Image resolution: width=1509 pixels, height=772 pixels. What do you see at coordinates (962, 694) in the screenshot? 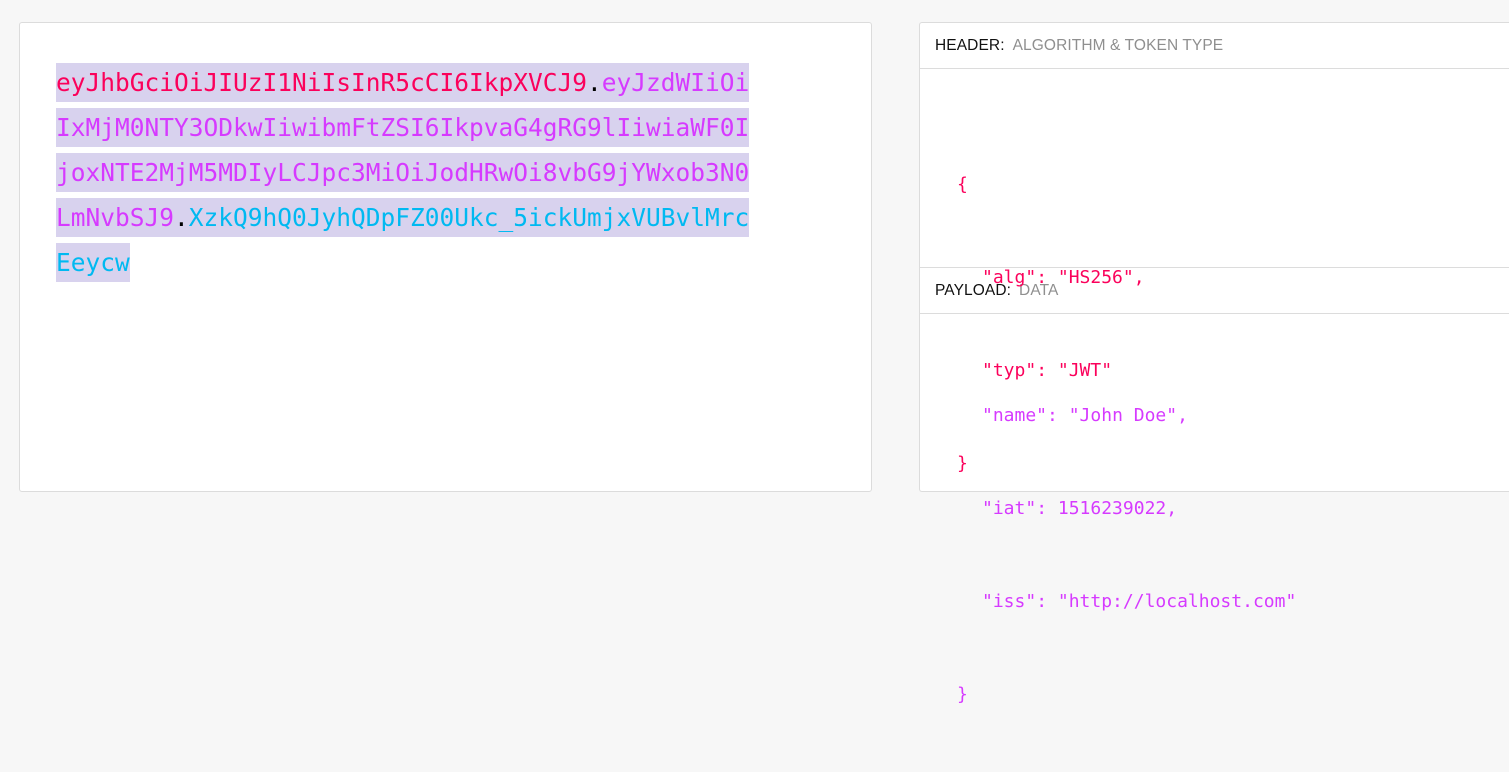
I see `json-close-brace: }` at bounding box center [962, 694].